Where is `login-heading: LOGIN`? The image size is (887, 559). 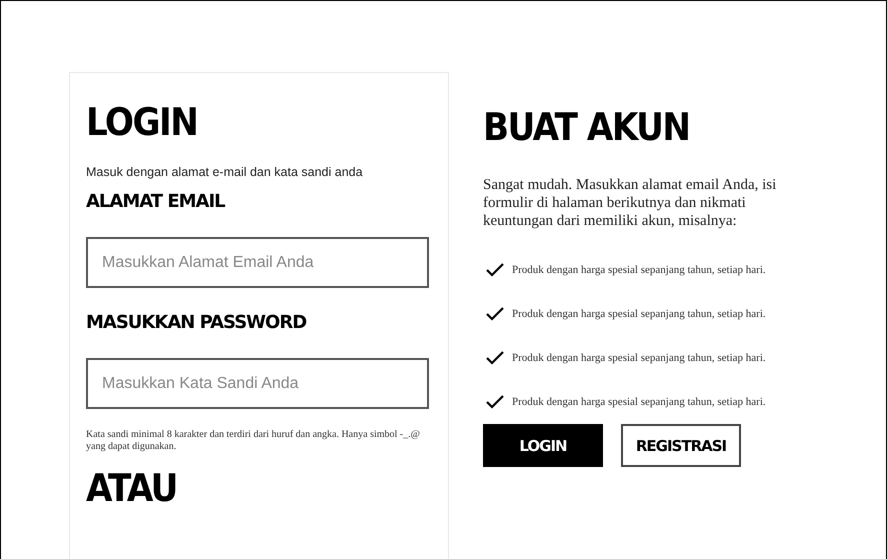 login-heading: LOGIN is located at coordinates (142, 122).